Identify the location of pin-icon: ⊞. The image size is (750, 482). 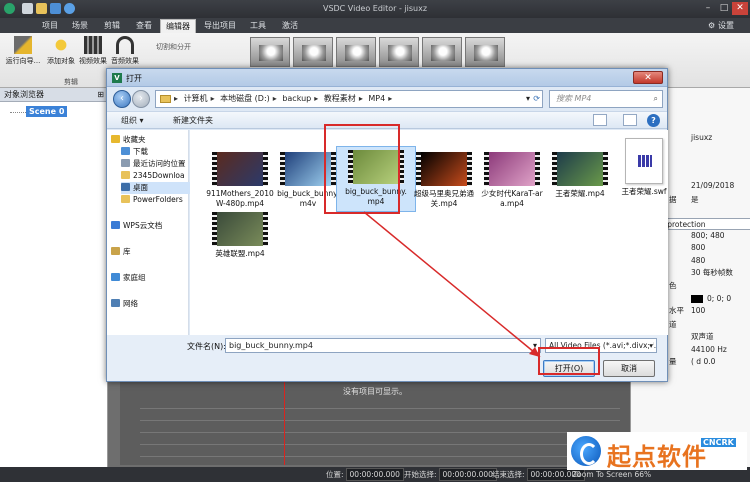
(100, 95).